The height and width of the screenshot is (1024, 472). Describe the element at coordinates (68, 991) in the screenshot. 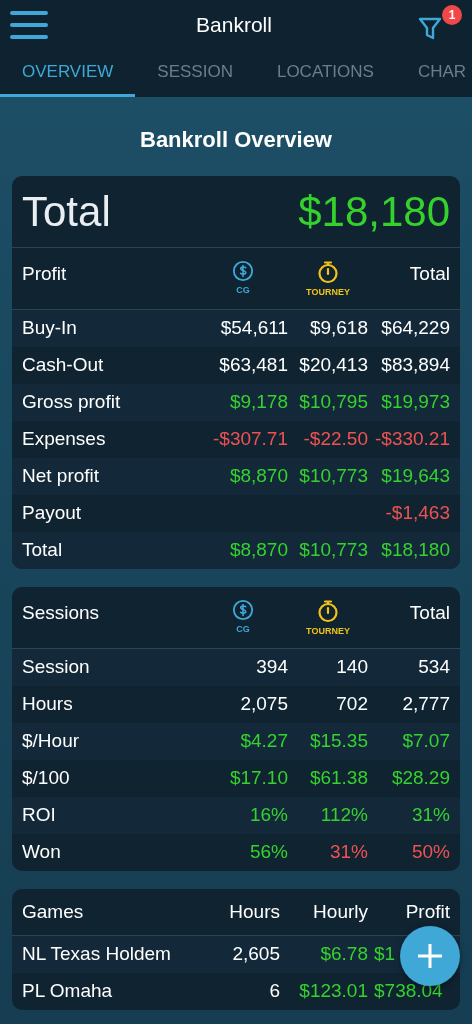

I see `row-label: PL Omaha` at that location.